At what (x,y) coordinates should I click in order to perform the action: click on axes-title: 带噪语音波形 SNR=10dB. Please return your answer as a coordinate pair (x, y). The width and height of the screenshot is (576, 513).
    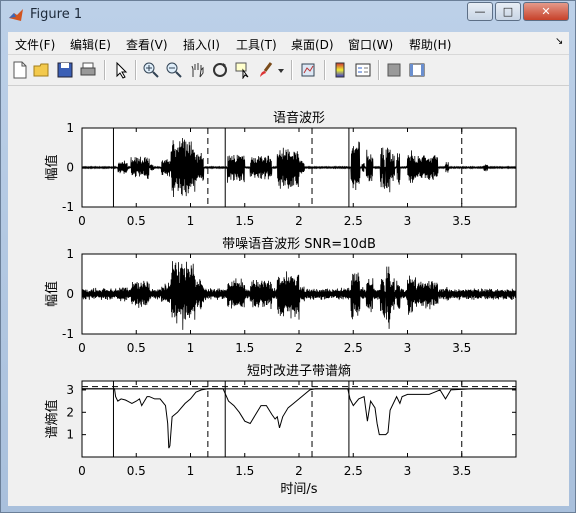
    Looking at the image, I should click on (299, 244).